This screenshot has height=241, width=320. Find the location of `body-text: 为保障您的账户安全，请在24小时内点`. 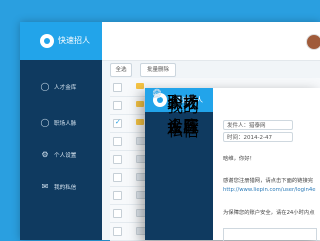

body-text: 为保障您的账户安全，请在24小时内点 is located at coordinates (269, 213).